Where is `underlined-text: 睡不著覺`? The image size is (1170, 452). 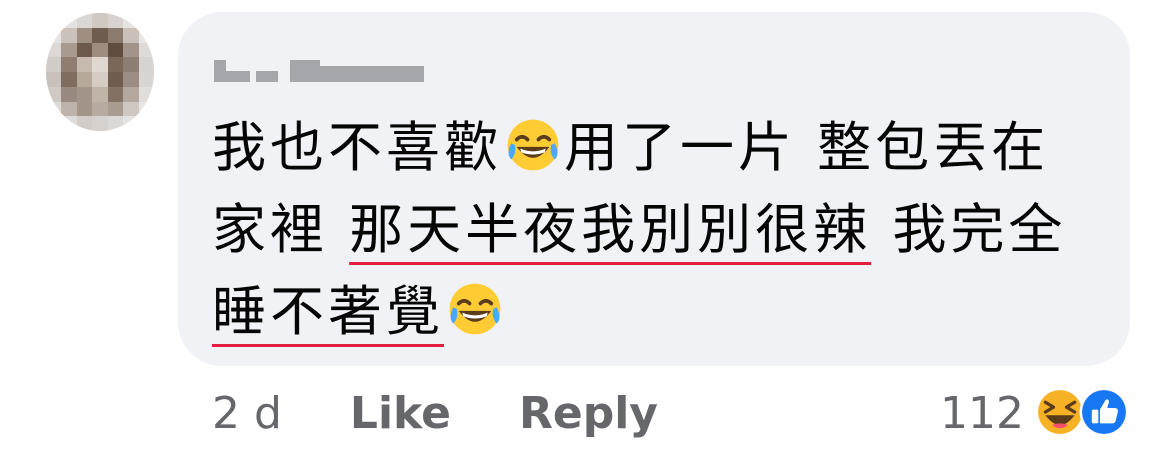
underlined-text: 睡不著覺 is located at coordinates (328, 311).